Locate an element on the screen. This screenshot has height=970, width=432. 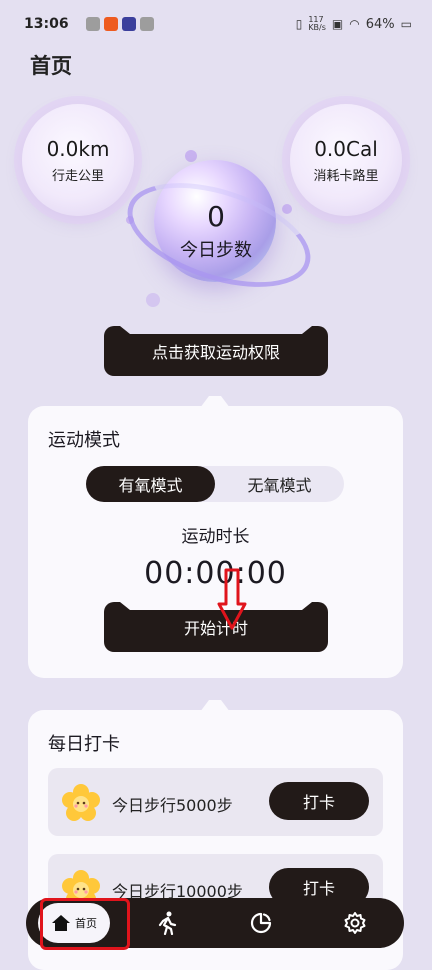
steps-label: 今日步数 is located at coordinates (216, 250).